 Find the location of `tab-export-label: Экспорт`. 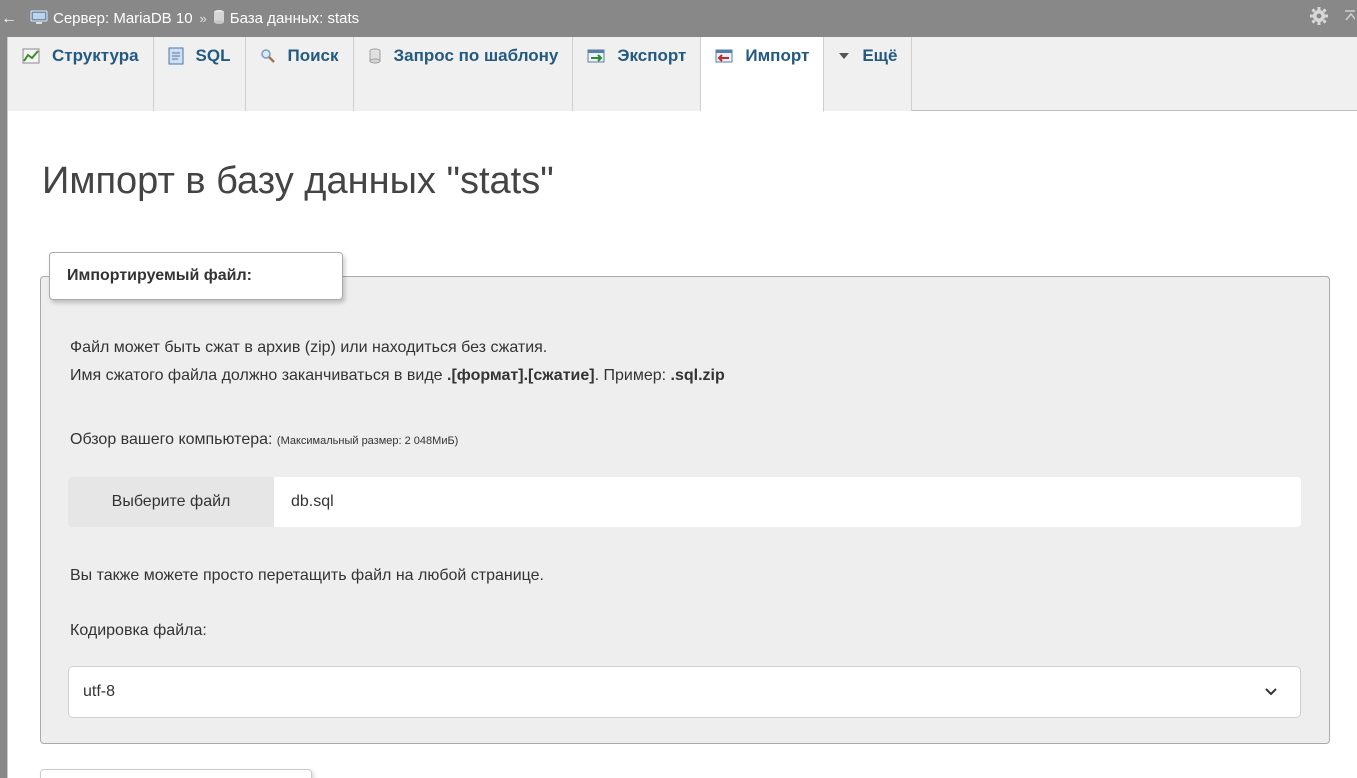

tab-export-label: Экспорт is located at coordinates (652, 55).